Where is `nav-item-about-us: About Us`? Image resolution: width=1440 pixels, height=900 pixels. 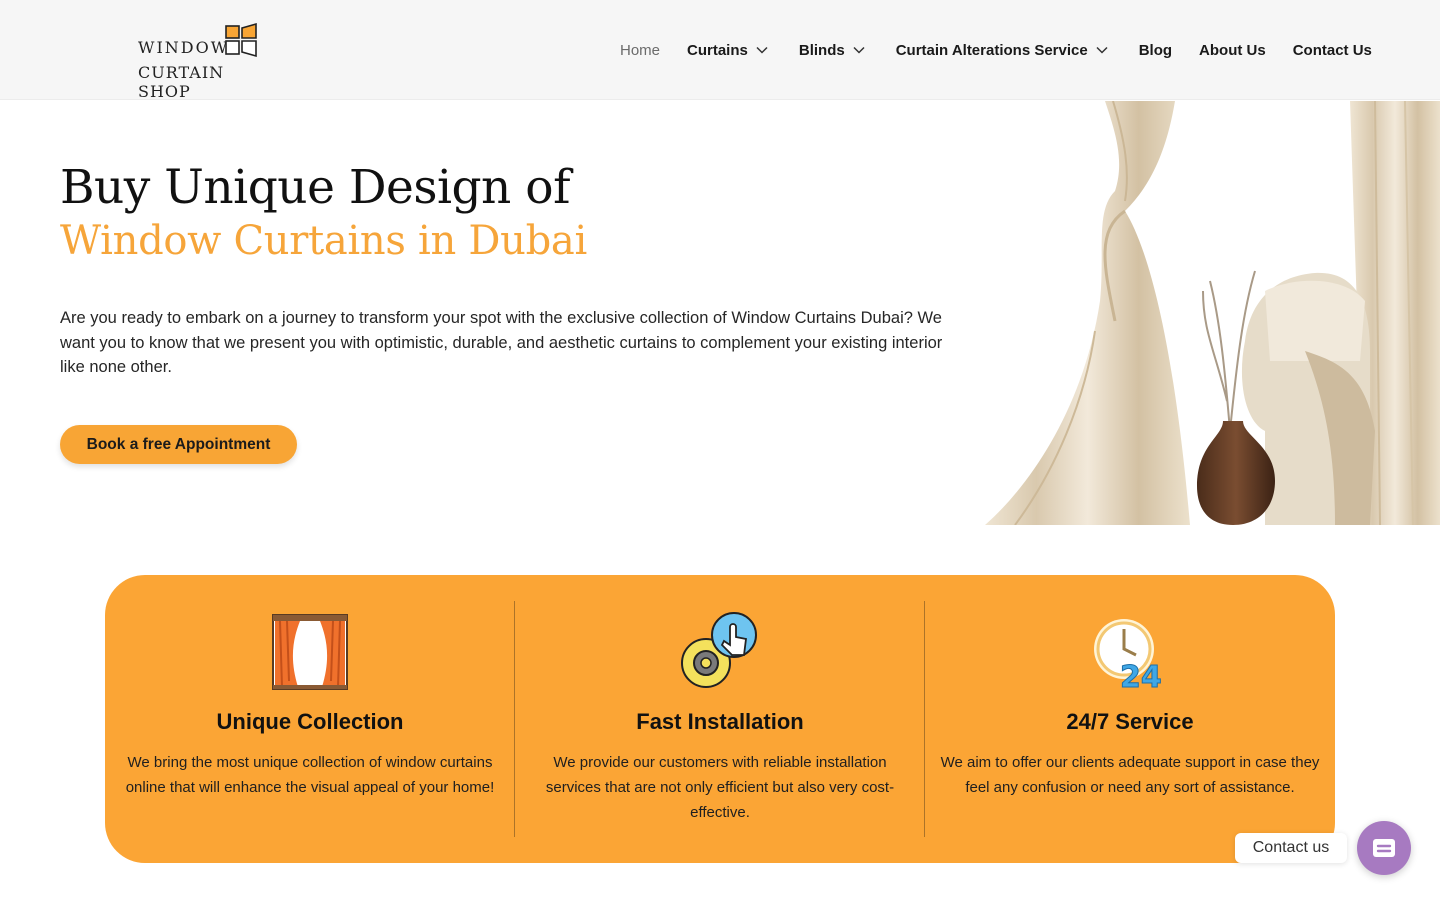
nav-item-about-us: About Us is located at coordinates (1232, 50).